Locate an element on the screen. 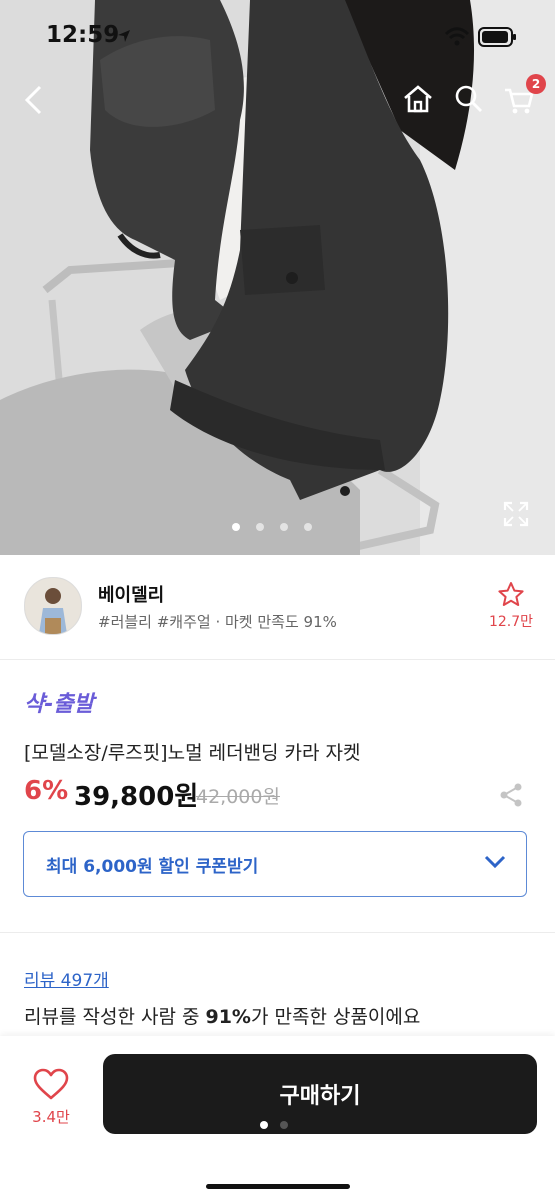  promo-tag: 샥-출발 is located at coordinates (59, 704).